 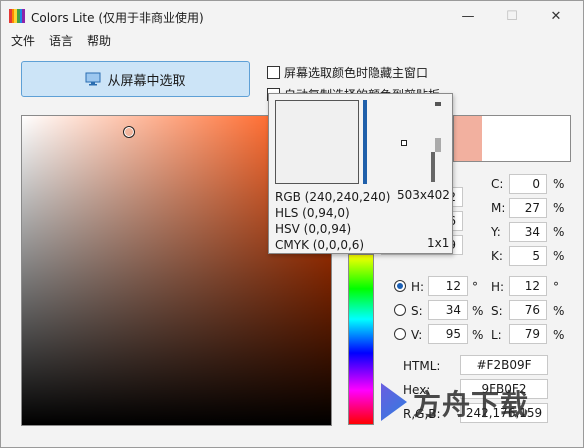 I want to click on menu-file: 文件, so click(x=23, y=40).